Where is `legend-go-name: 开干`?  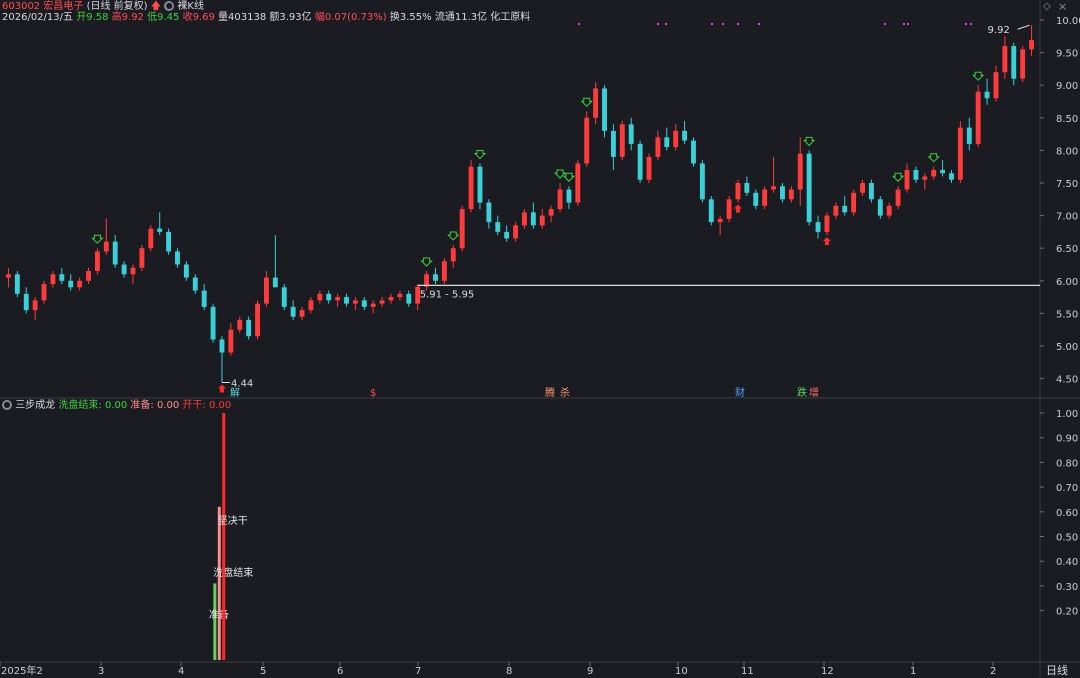 legend-go-name: 开干 is located at coordinates (192, 405).